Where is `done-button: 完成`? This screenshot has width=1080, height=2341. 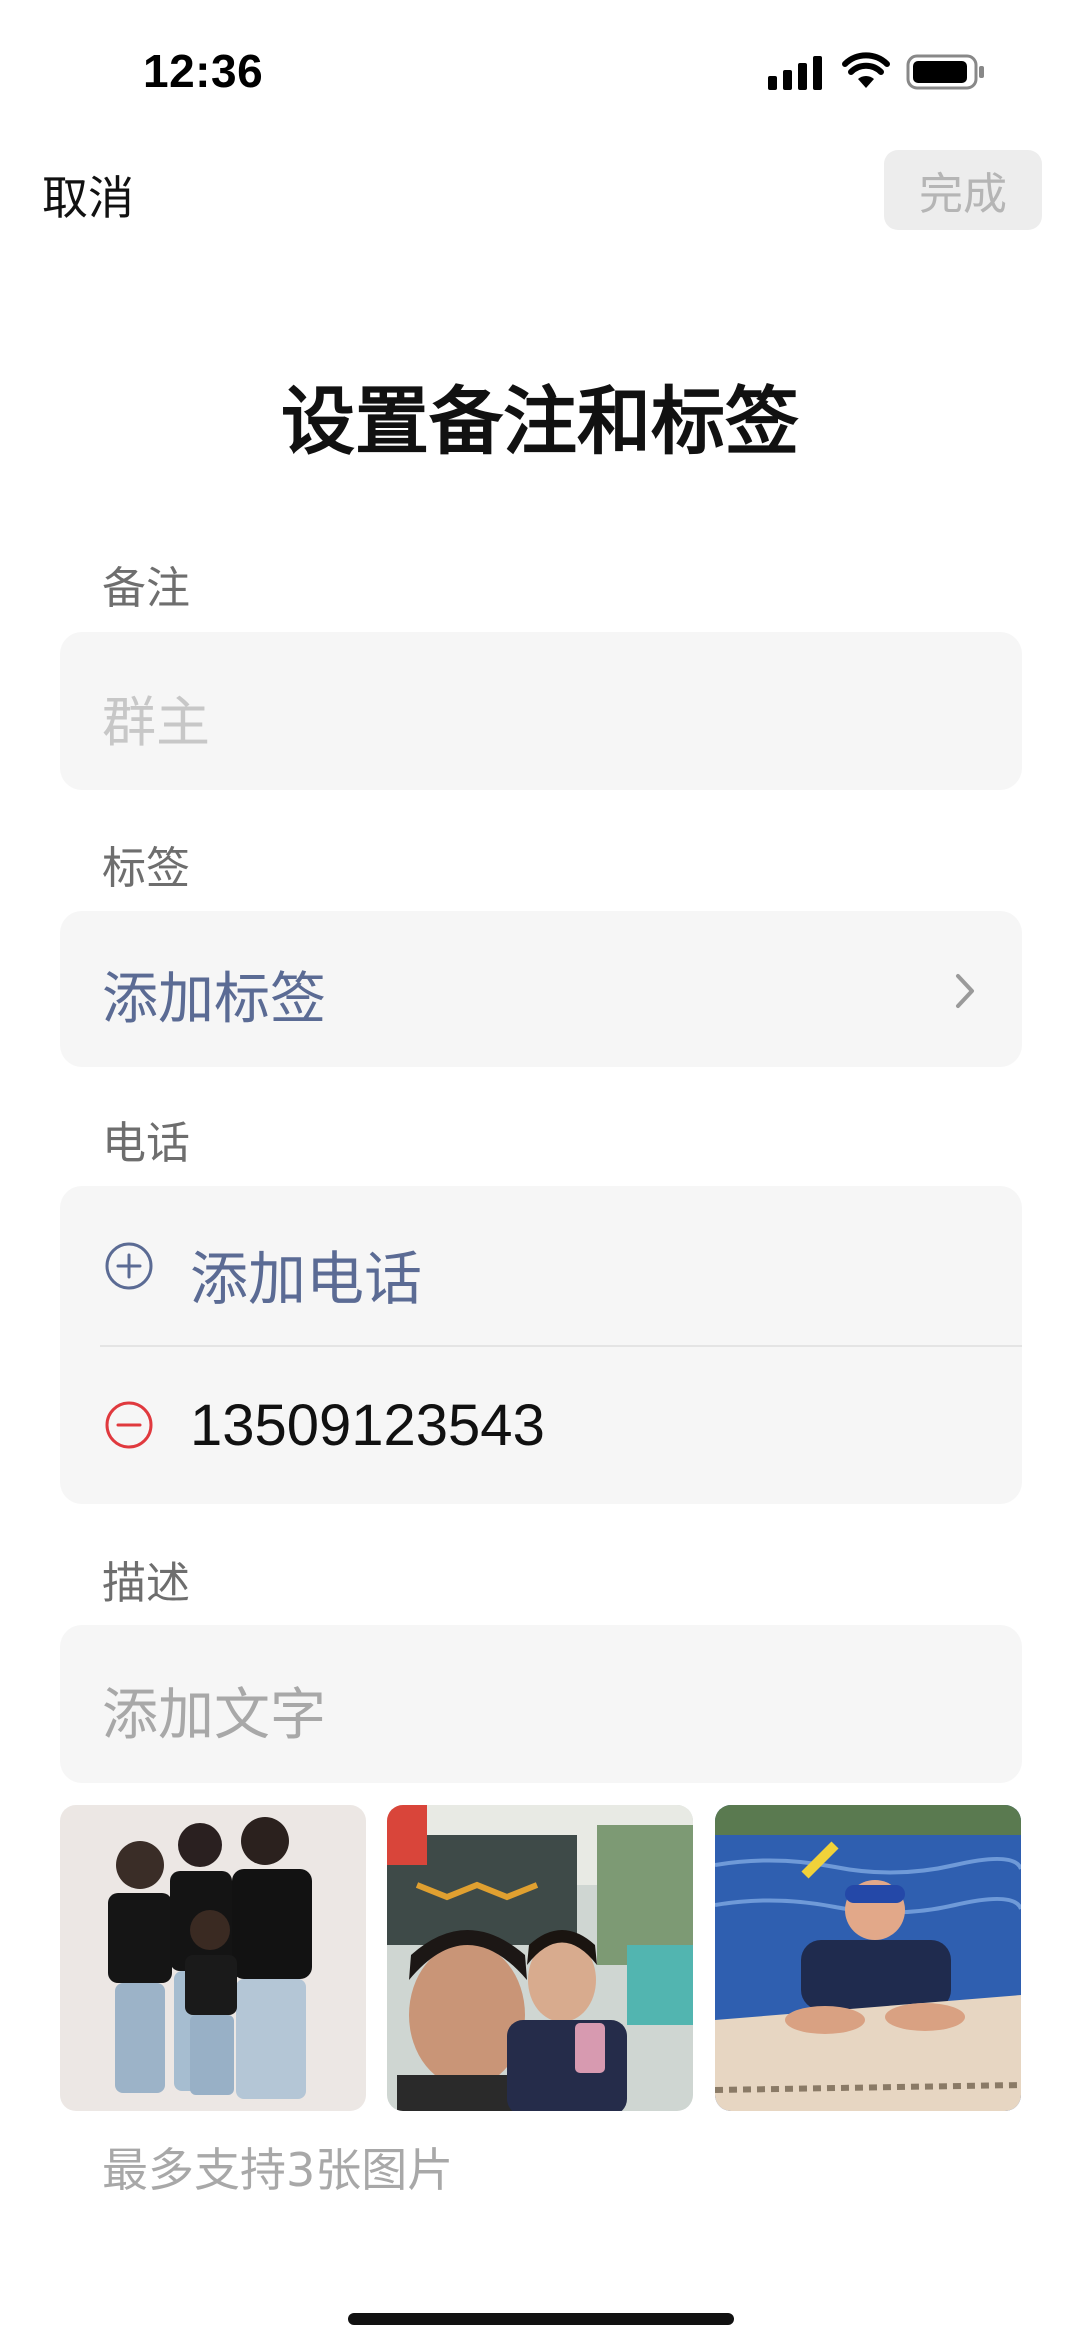 done-button: 完成 is located at coordinates (963, 190).